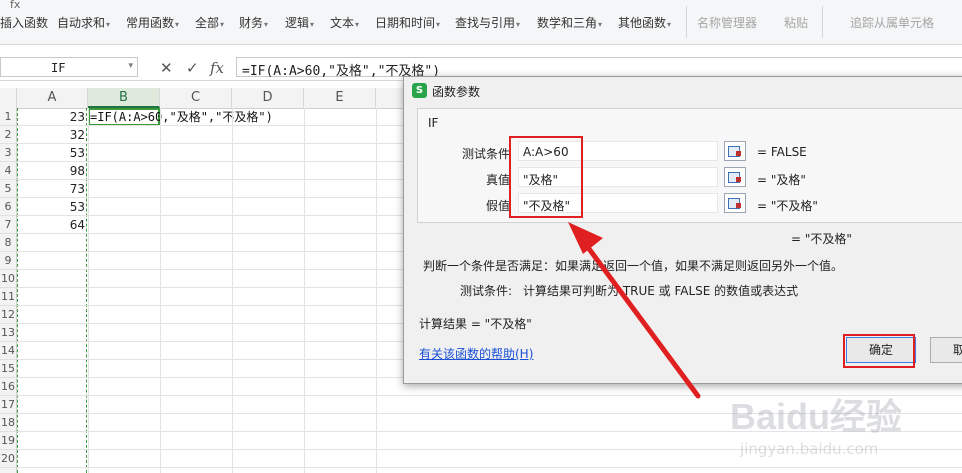 The image size is (962, 473). I want to click on baidu-watermark-logo: Baidu经验 jingyan.baidu.com, so click(840, 429).